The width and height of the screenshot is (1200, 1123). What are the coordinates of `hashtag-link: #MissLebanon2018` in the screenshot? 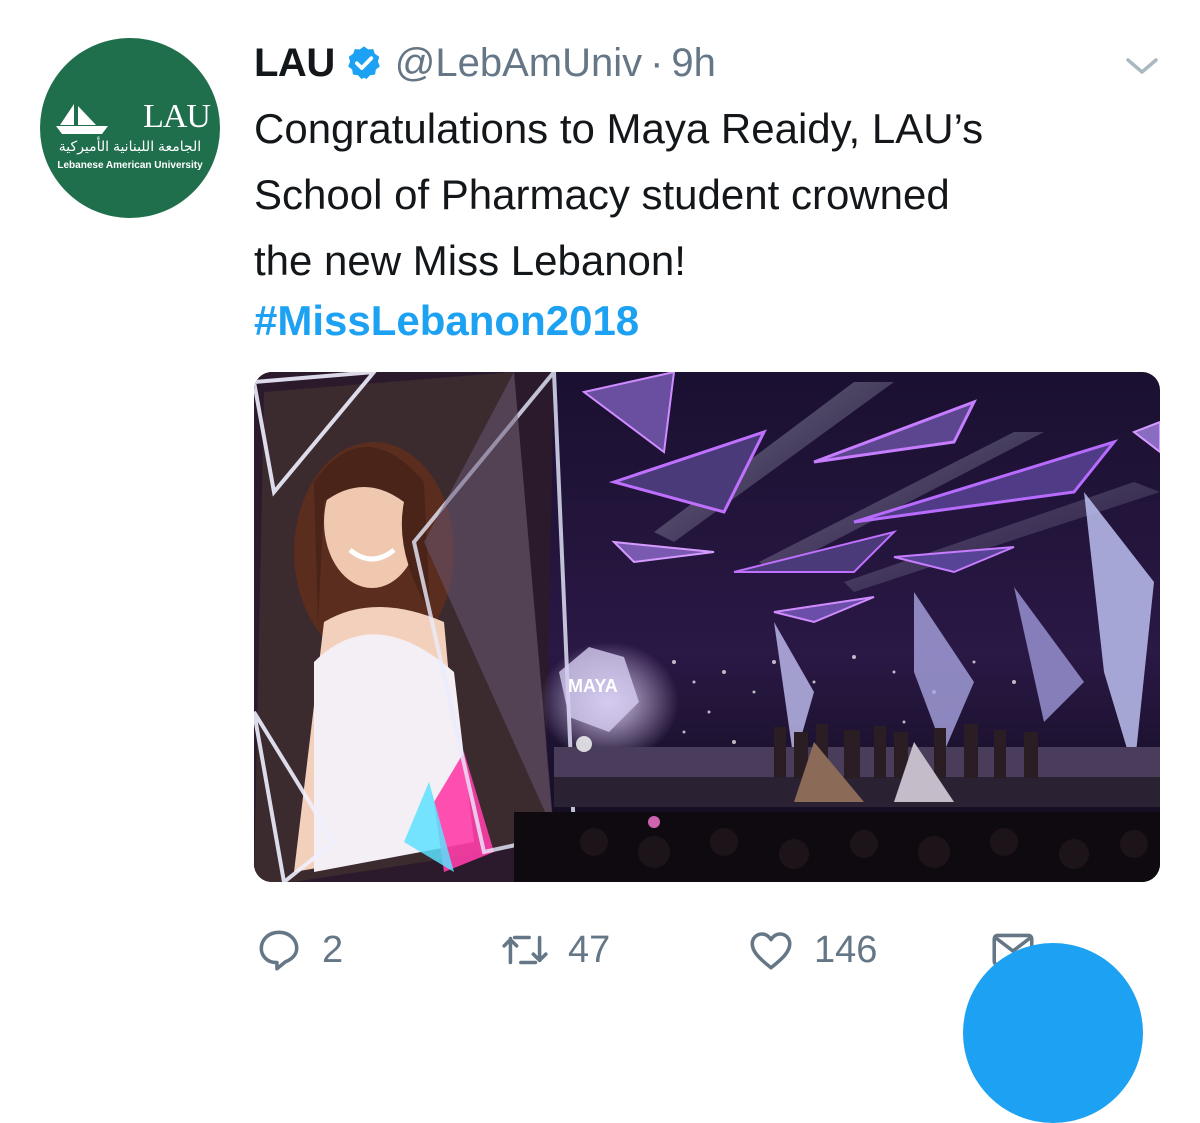 It's located at (446, 321).